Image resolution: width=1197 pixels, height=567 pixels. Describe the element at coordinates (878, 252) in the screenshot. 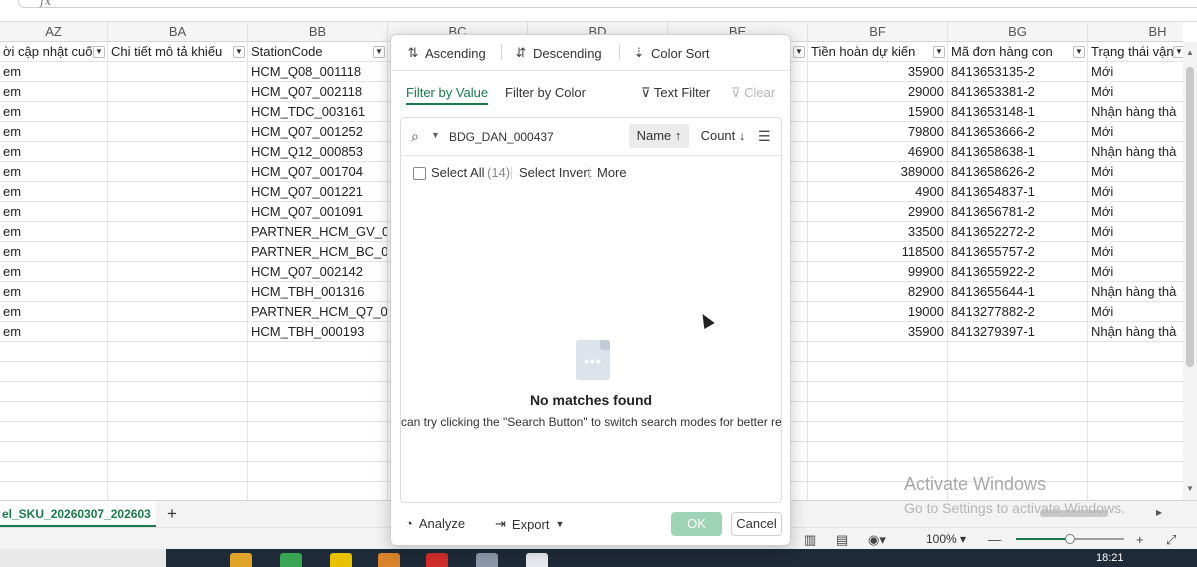

I see `cell-bf: 118500` at that location.